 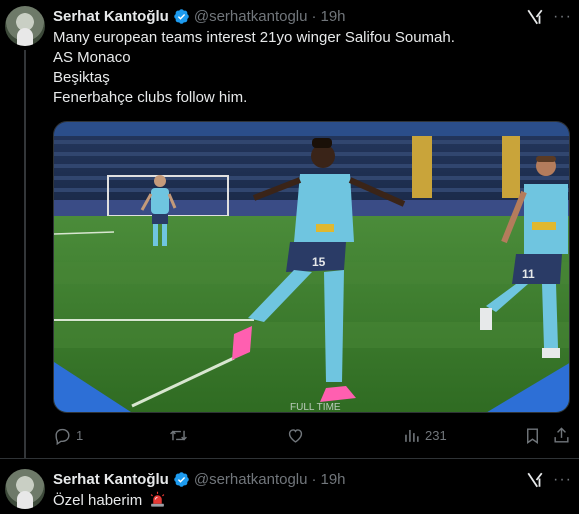 I want to click on share-button, so click(x=561, y=435).